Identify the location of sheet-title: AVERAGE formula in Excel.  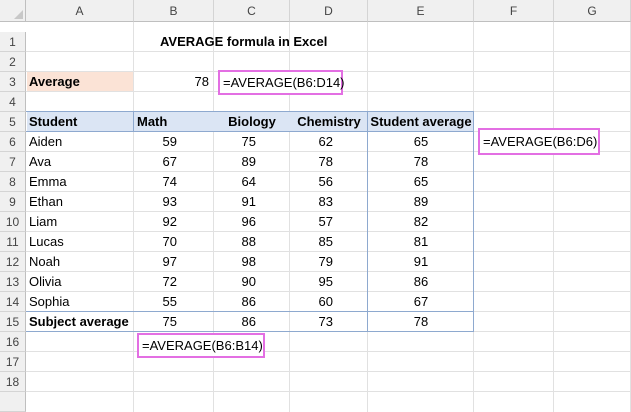
(290, 42).